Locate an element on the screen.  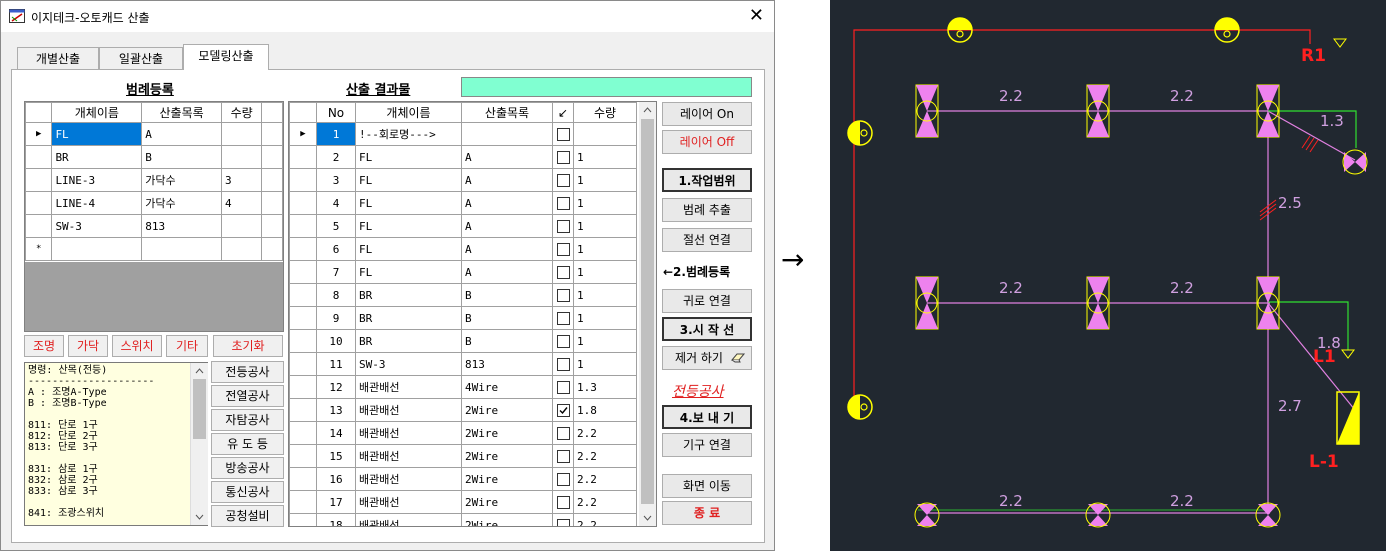
legend-cell-name: BR is located at coordinates (97, 157).